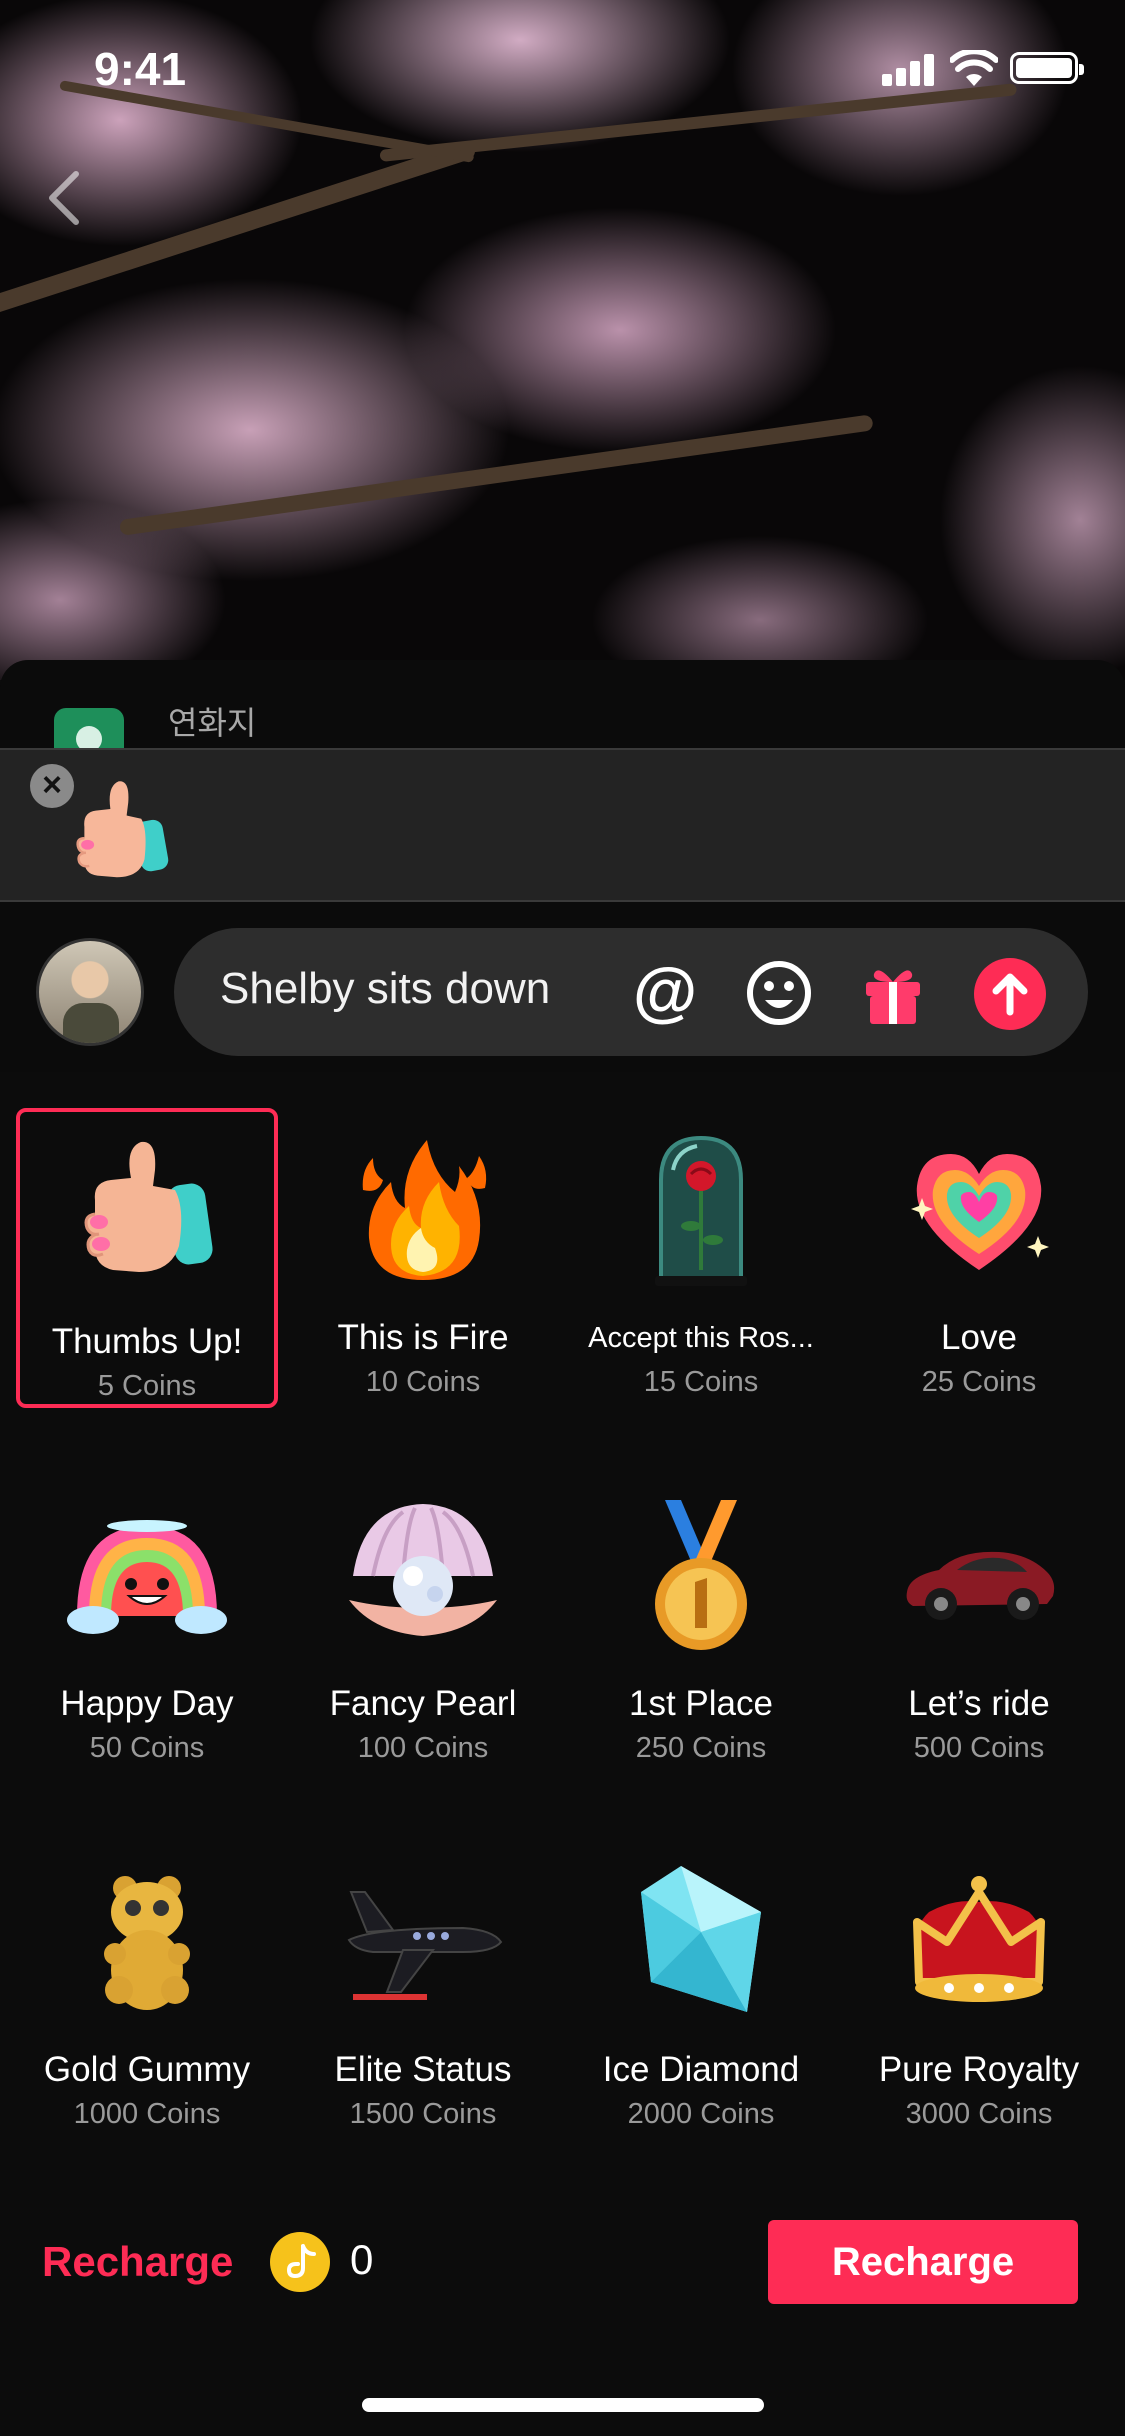 The image size is (1125, 2436). I want to click on gift-price: 3000 Coins, so click(979, 2114).